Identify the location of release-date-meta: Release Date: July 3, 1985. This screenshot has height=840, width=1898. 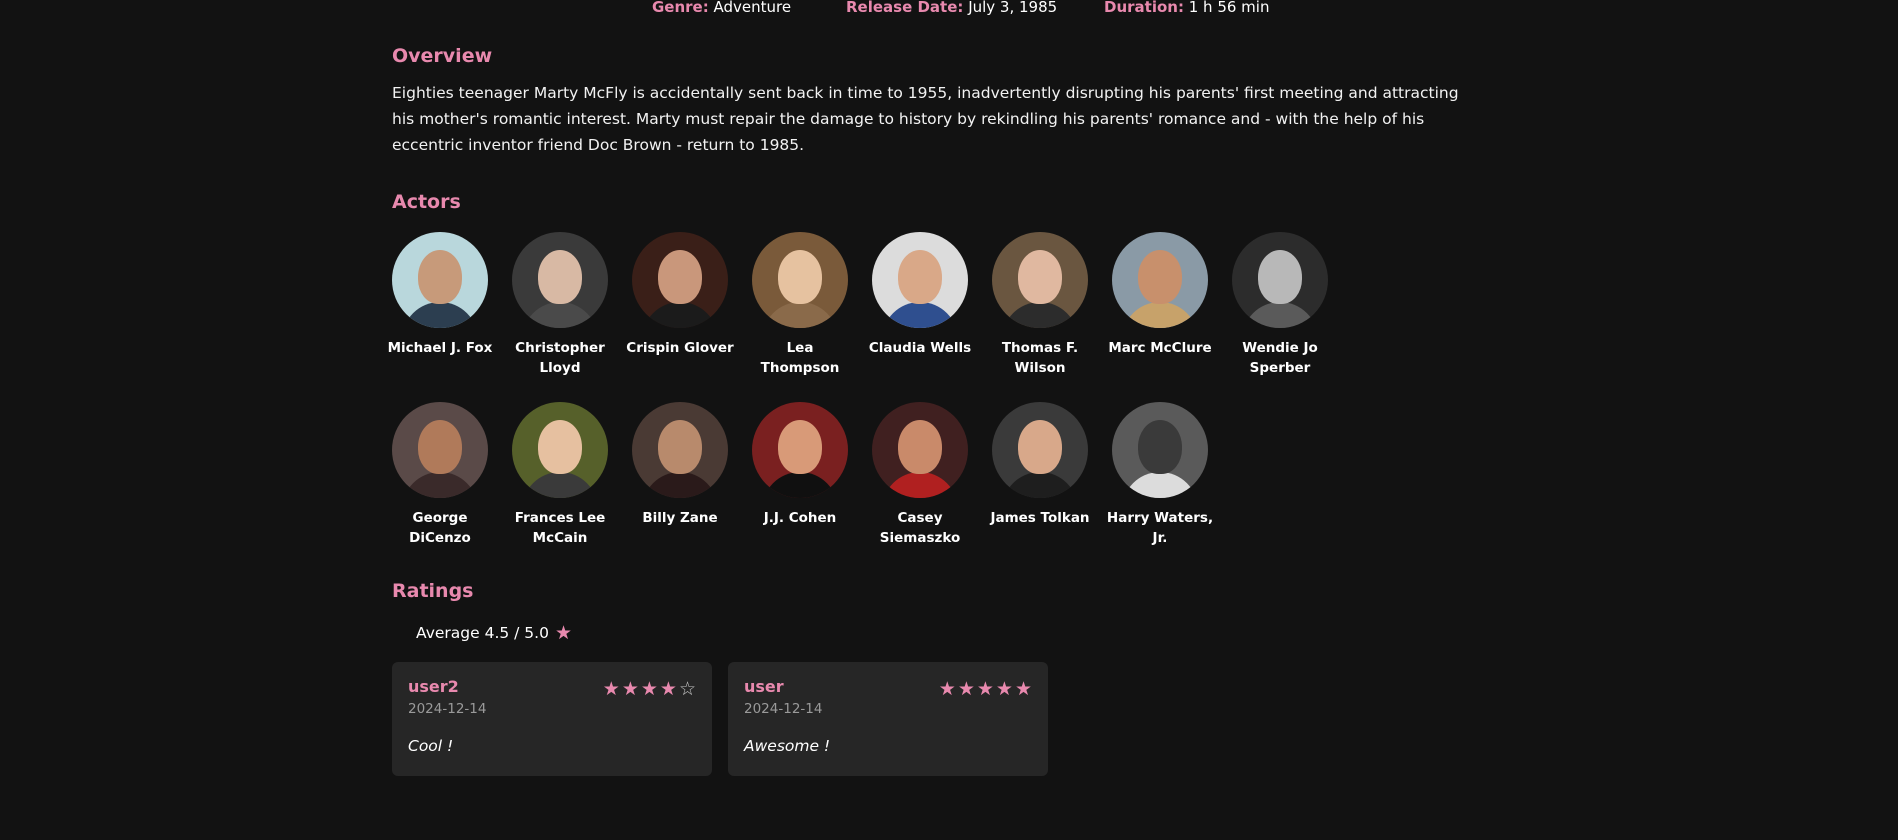
(951, 7).